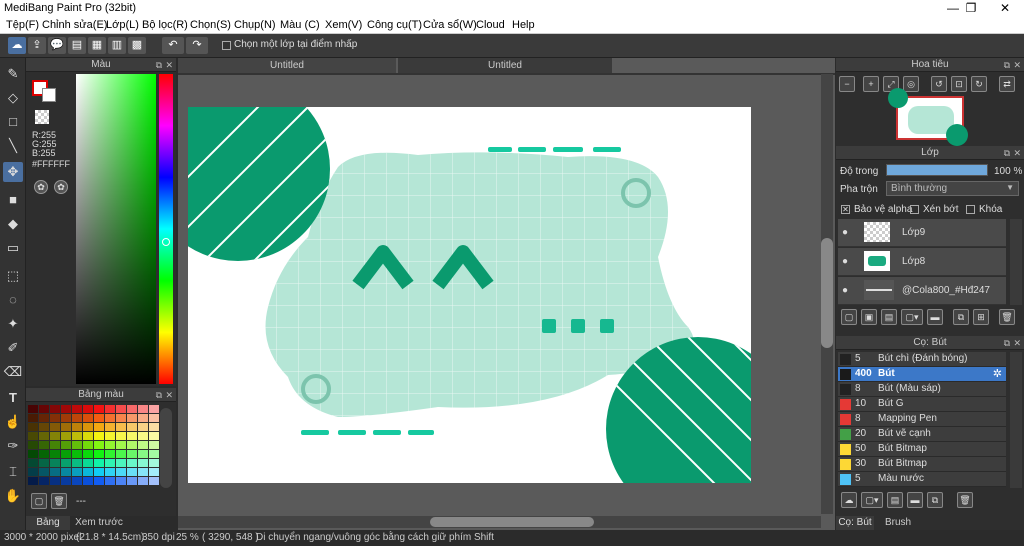  Describe the element at coordinates (845, 209) in the screenshot. I see `protect-alpha-checkbox: ✕` at that location.